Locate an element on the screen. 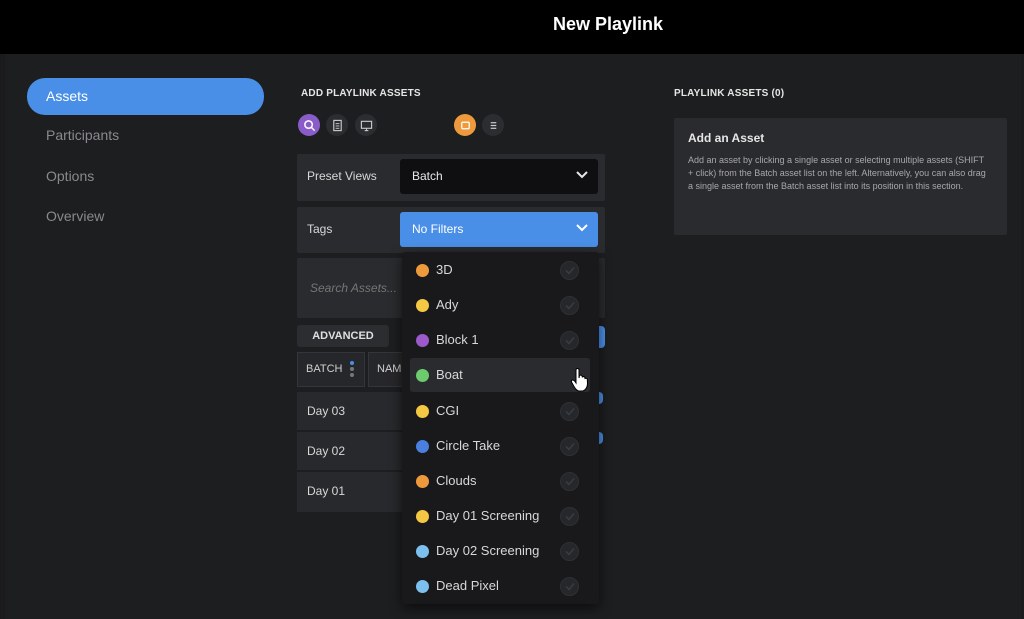  tag-option-label: Block 1 is located at coordinates (457, 339).